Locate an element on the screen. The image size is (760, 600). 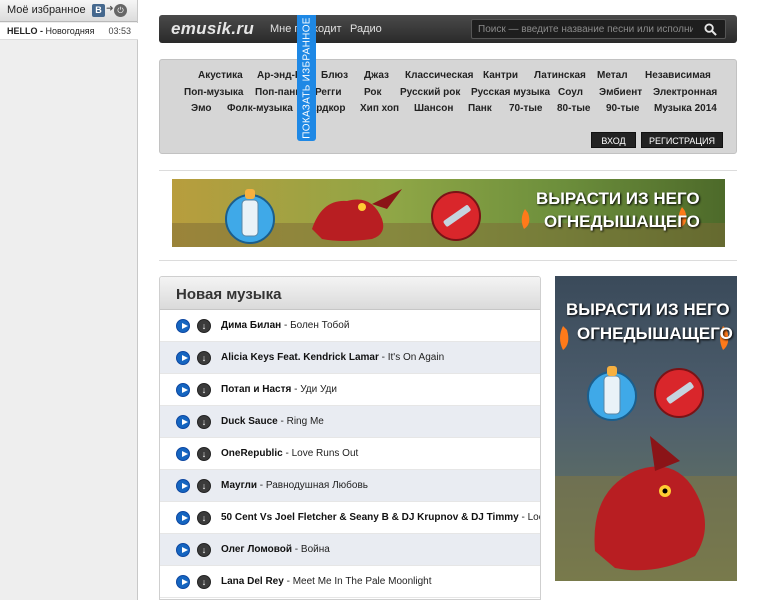
favorite-track-duration: 03:53 is located at coordinates (119, 31).